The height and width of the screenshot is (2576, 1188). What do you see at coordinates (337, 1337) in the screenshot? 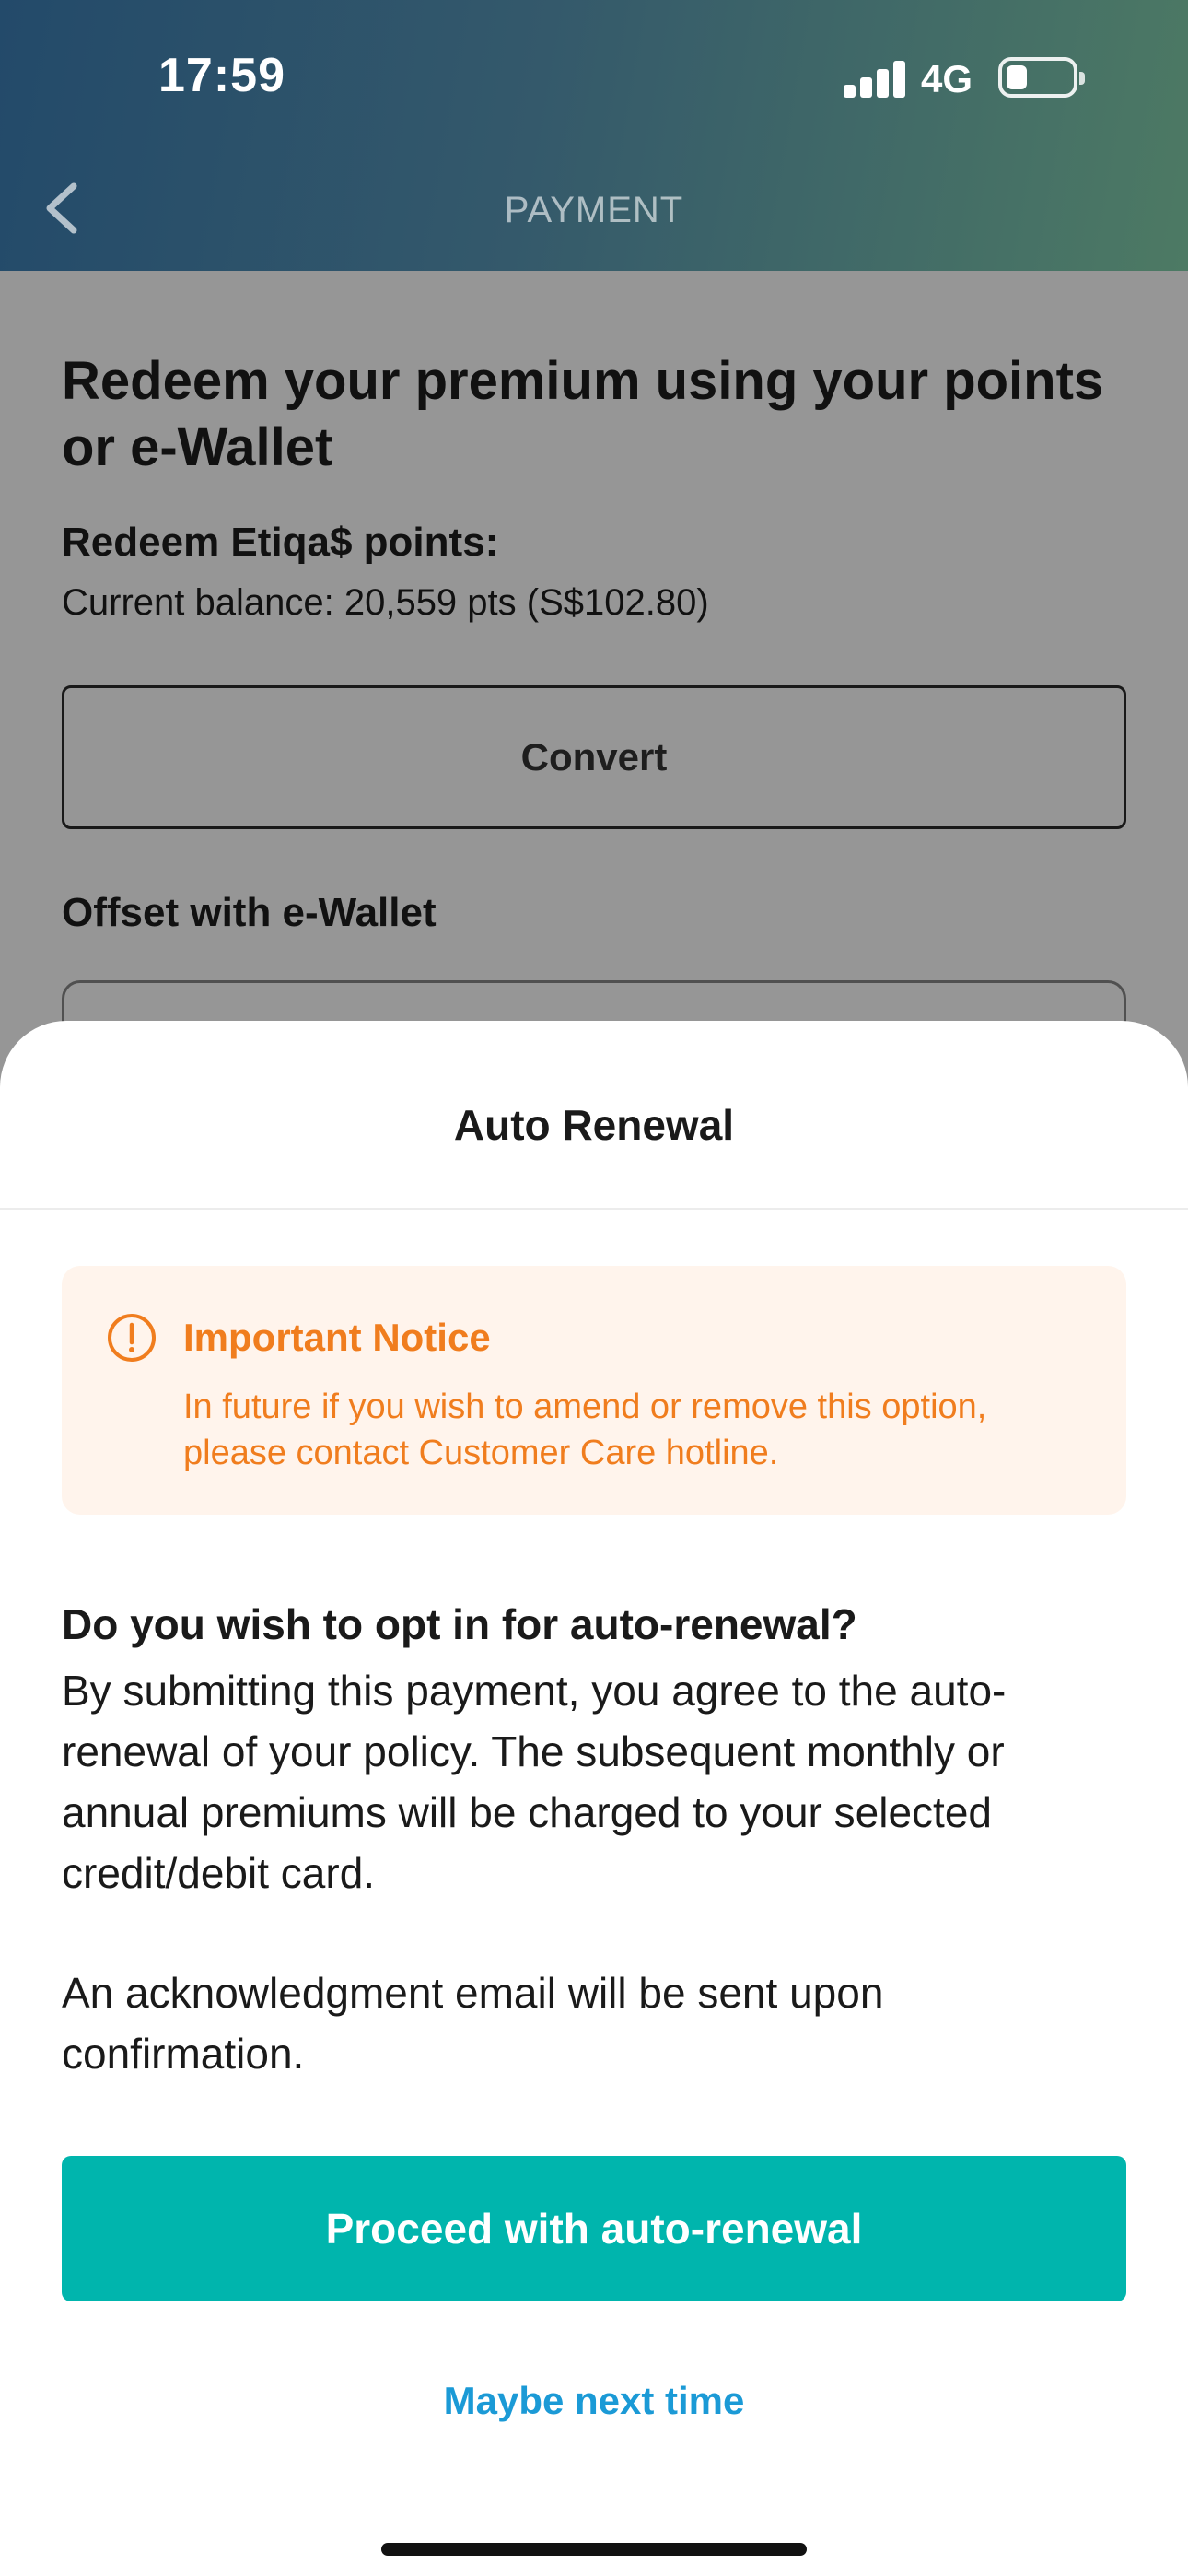
I see `notice-title: Important Notice` at bounding box center [337, 1337].